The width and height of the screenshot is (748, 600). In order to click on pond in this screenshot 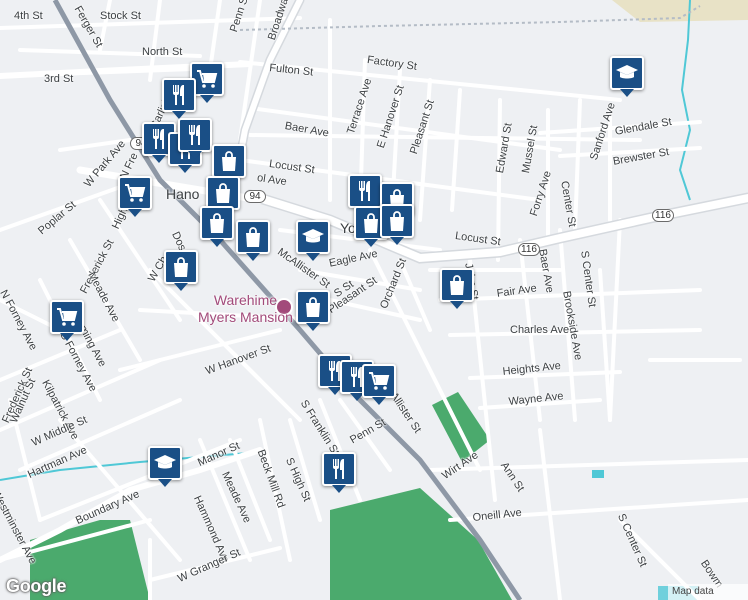, I will do `click(598, 474)`.